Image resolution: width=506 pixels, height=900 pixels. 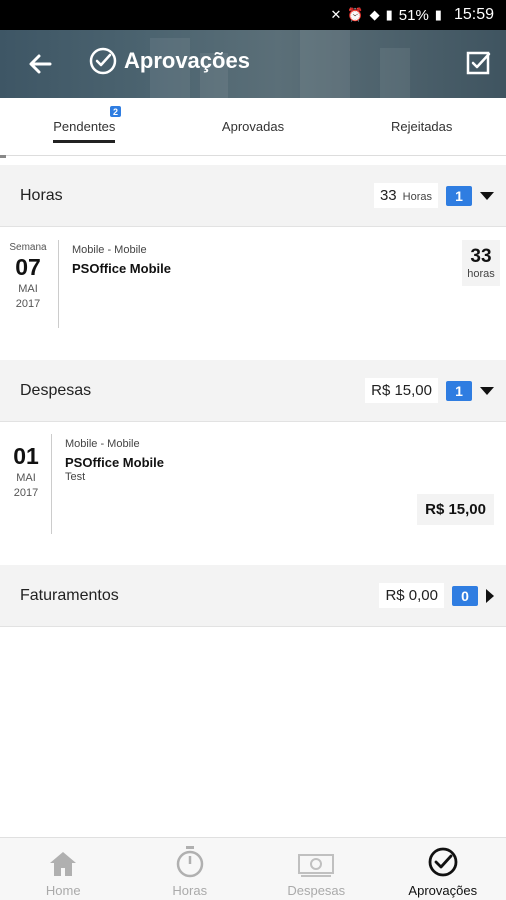 What do you see at coordinates (388, 195) in the screenshot?
I see `total-value: 33` at bounding box center [388, 195].